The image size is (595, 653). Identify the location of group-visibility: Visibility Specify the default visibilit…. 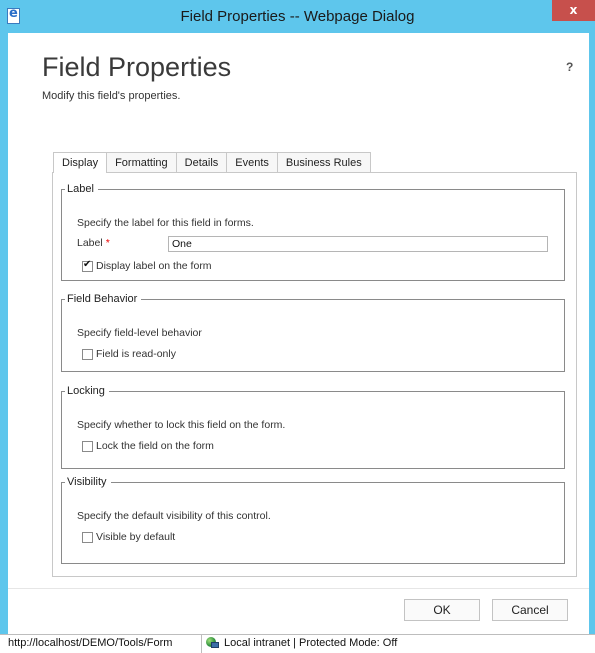
(313, 520).